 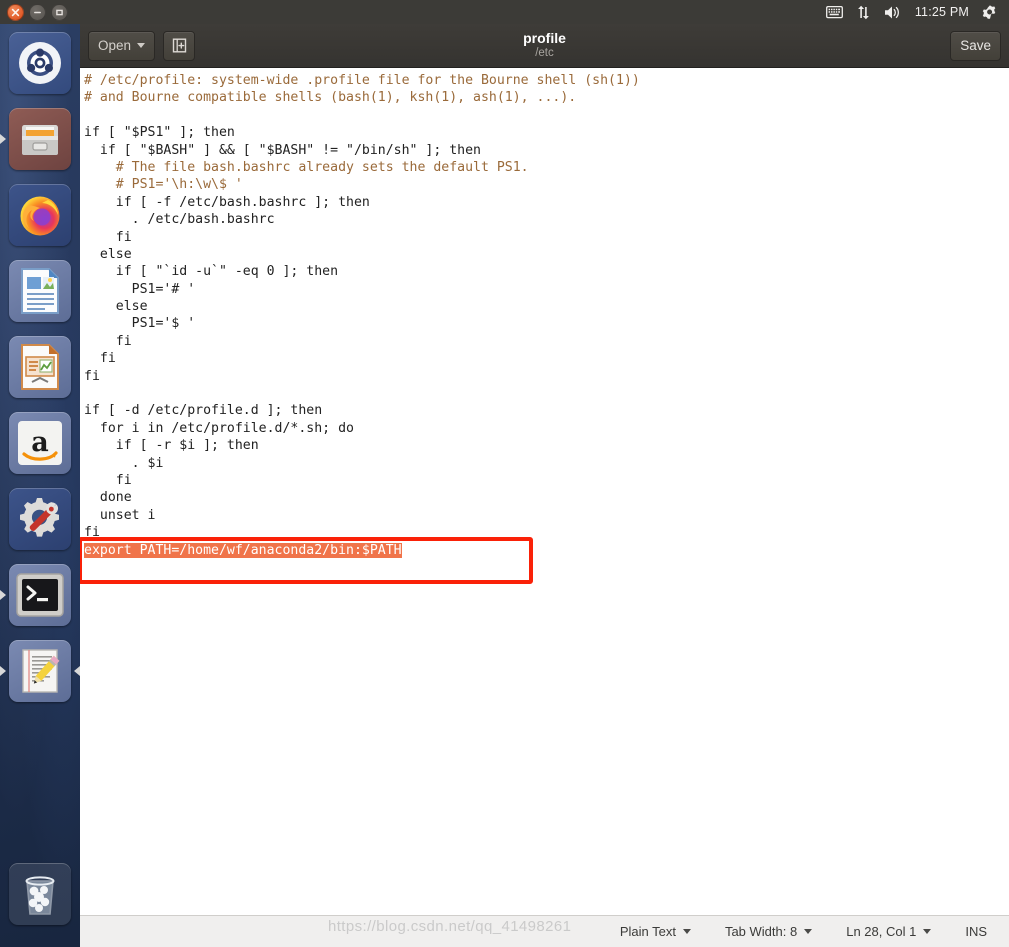 I want to click on writer-document-icon, so click(x=40, y=291).